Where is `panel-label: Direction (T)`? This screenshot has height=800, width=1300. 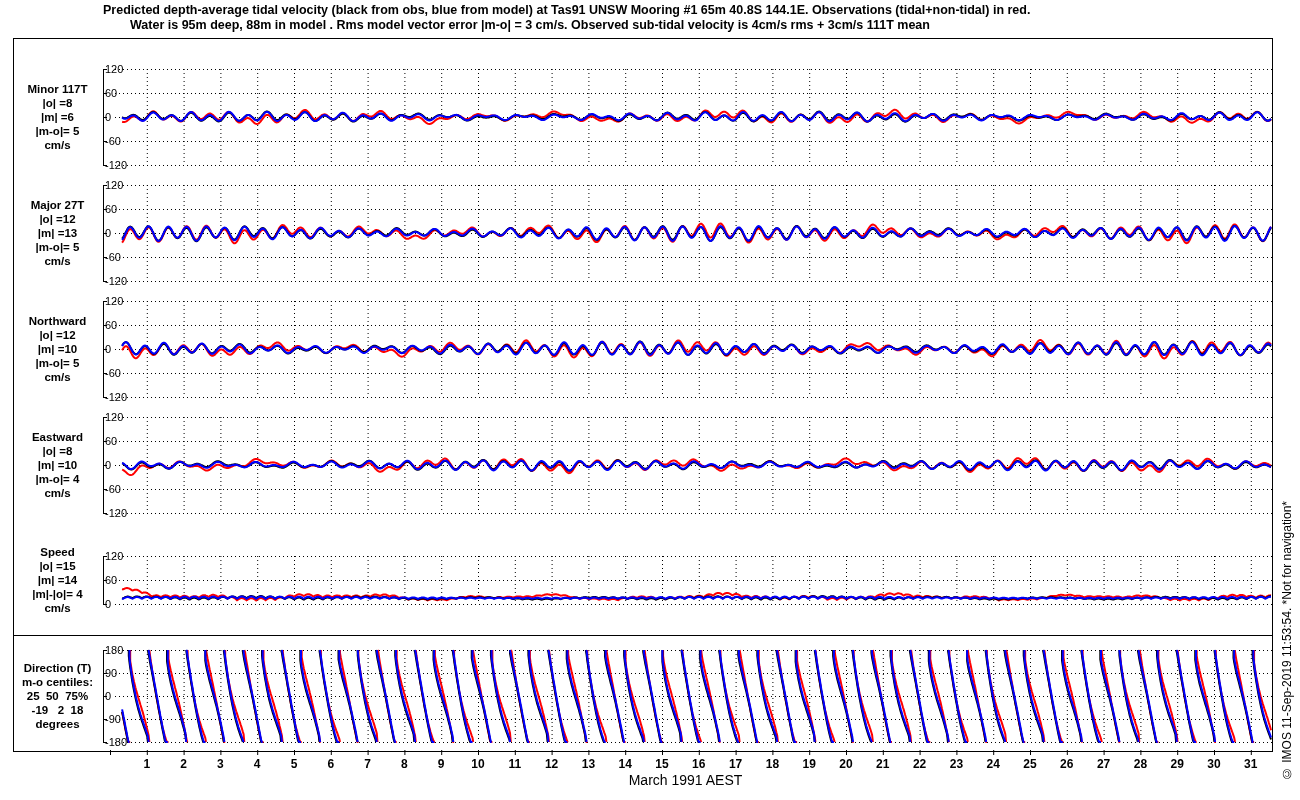
panel-label: Direction (T) is located at coordinates (57, 668).